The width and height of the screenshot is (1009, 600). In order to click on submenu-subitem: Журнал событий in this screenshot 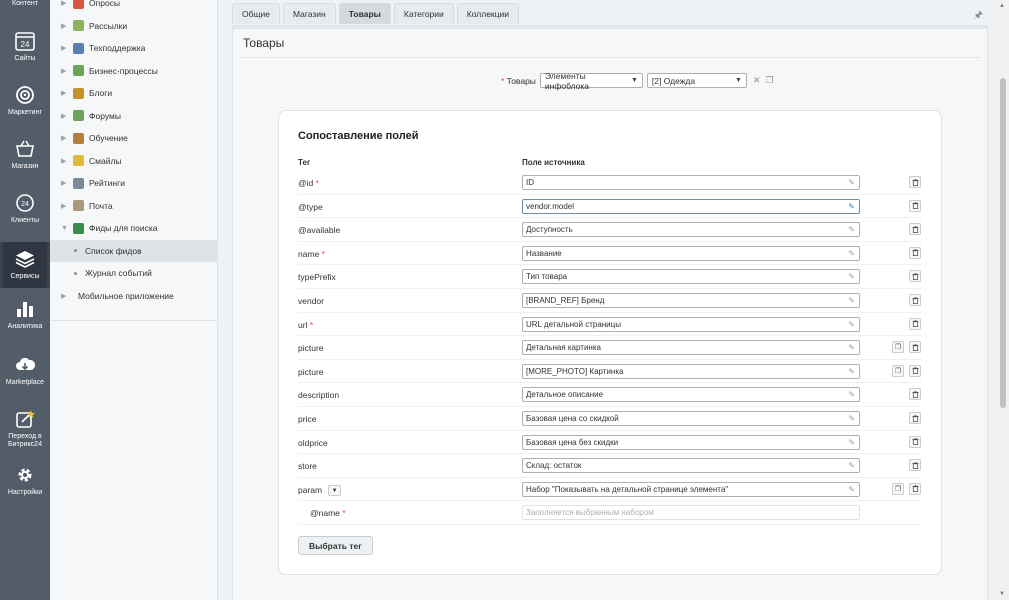, I will do `click(134, 273)`.